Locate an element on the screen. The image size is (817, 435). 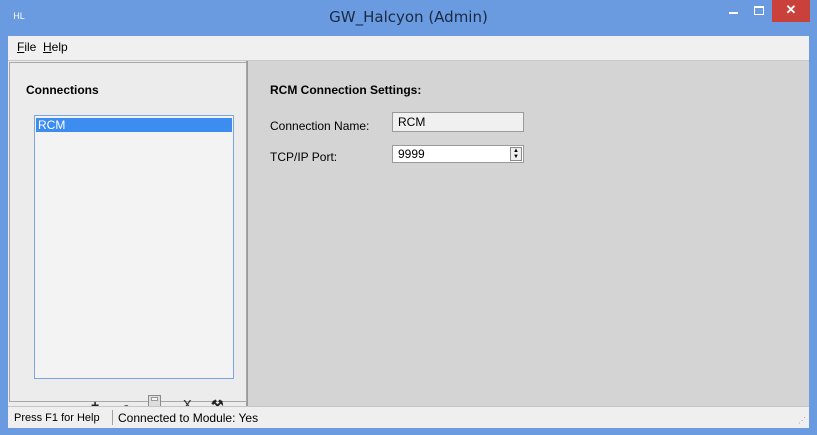
spin-down-icon: ▼ is located at coordinates (516, 157).